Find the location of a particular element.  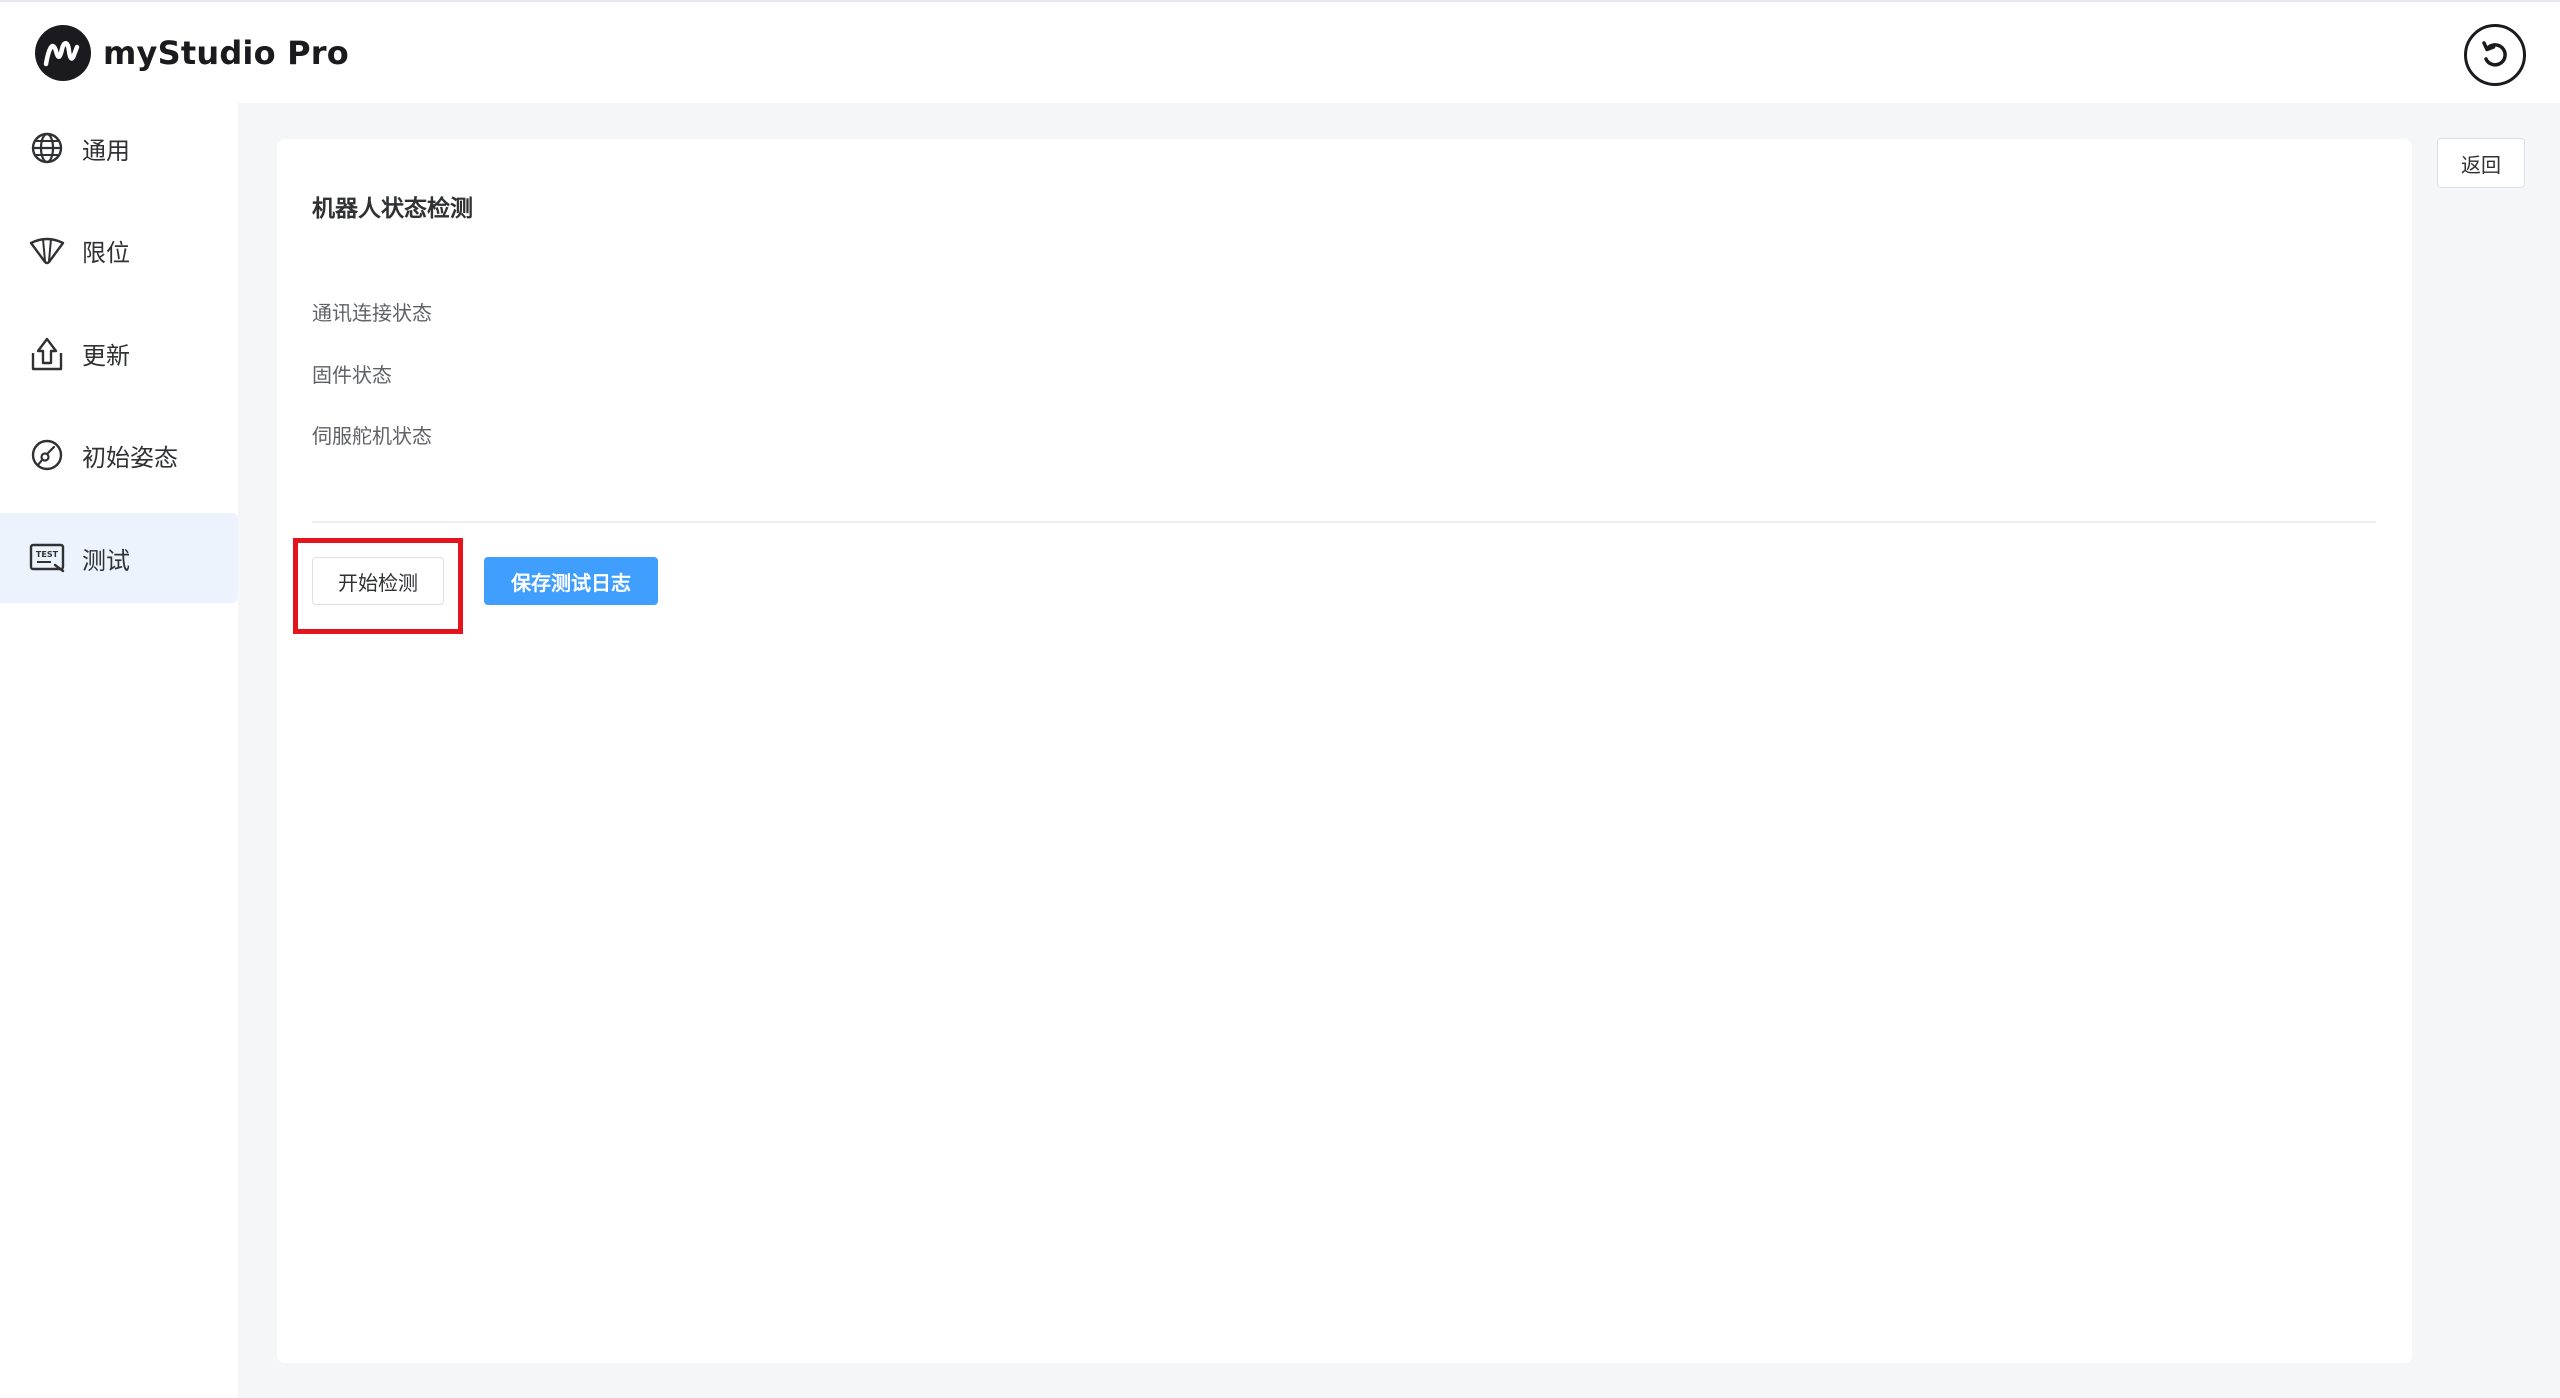

sidebar-item-update: 更新 is located at coordinates (119, 353).